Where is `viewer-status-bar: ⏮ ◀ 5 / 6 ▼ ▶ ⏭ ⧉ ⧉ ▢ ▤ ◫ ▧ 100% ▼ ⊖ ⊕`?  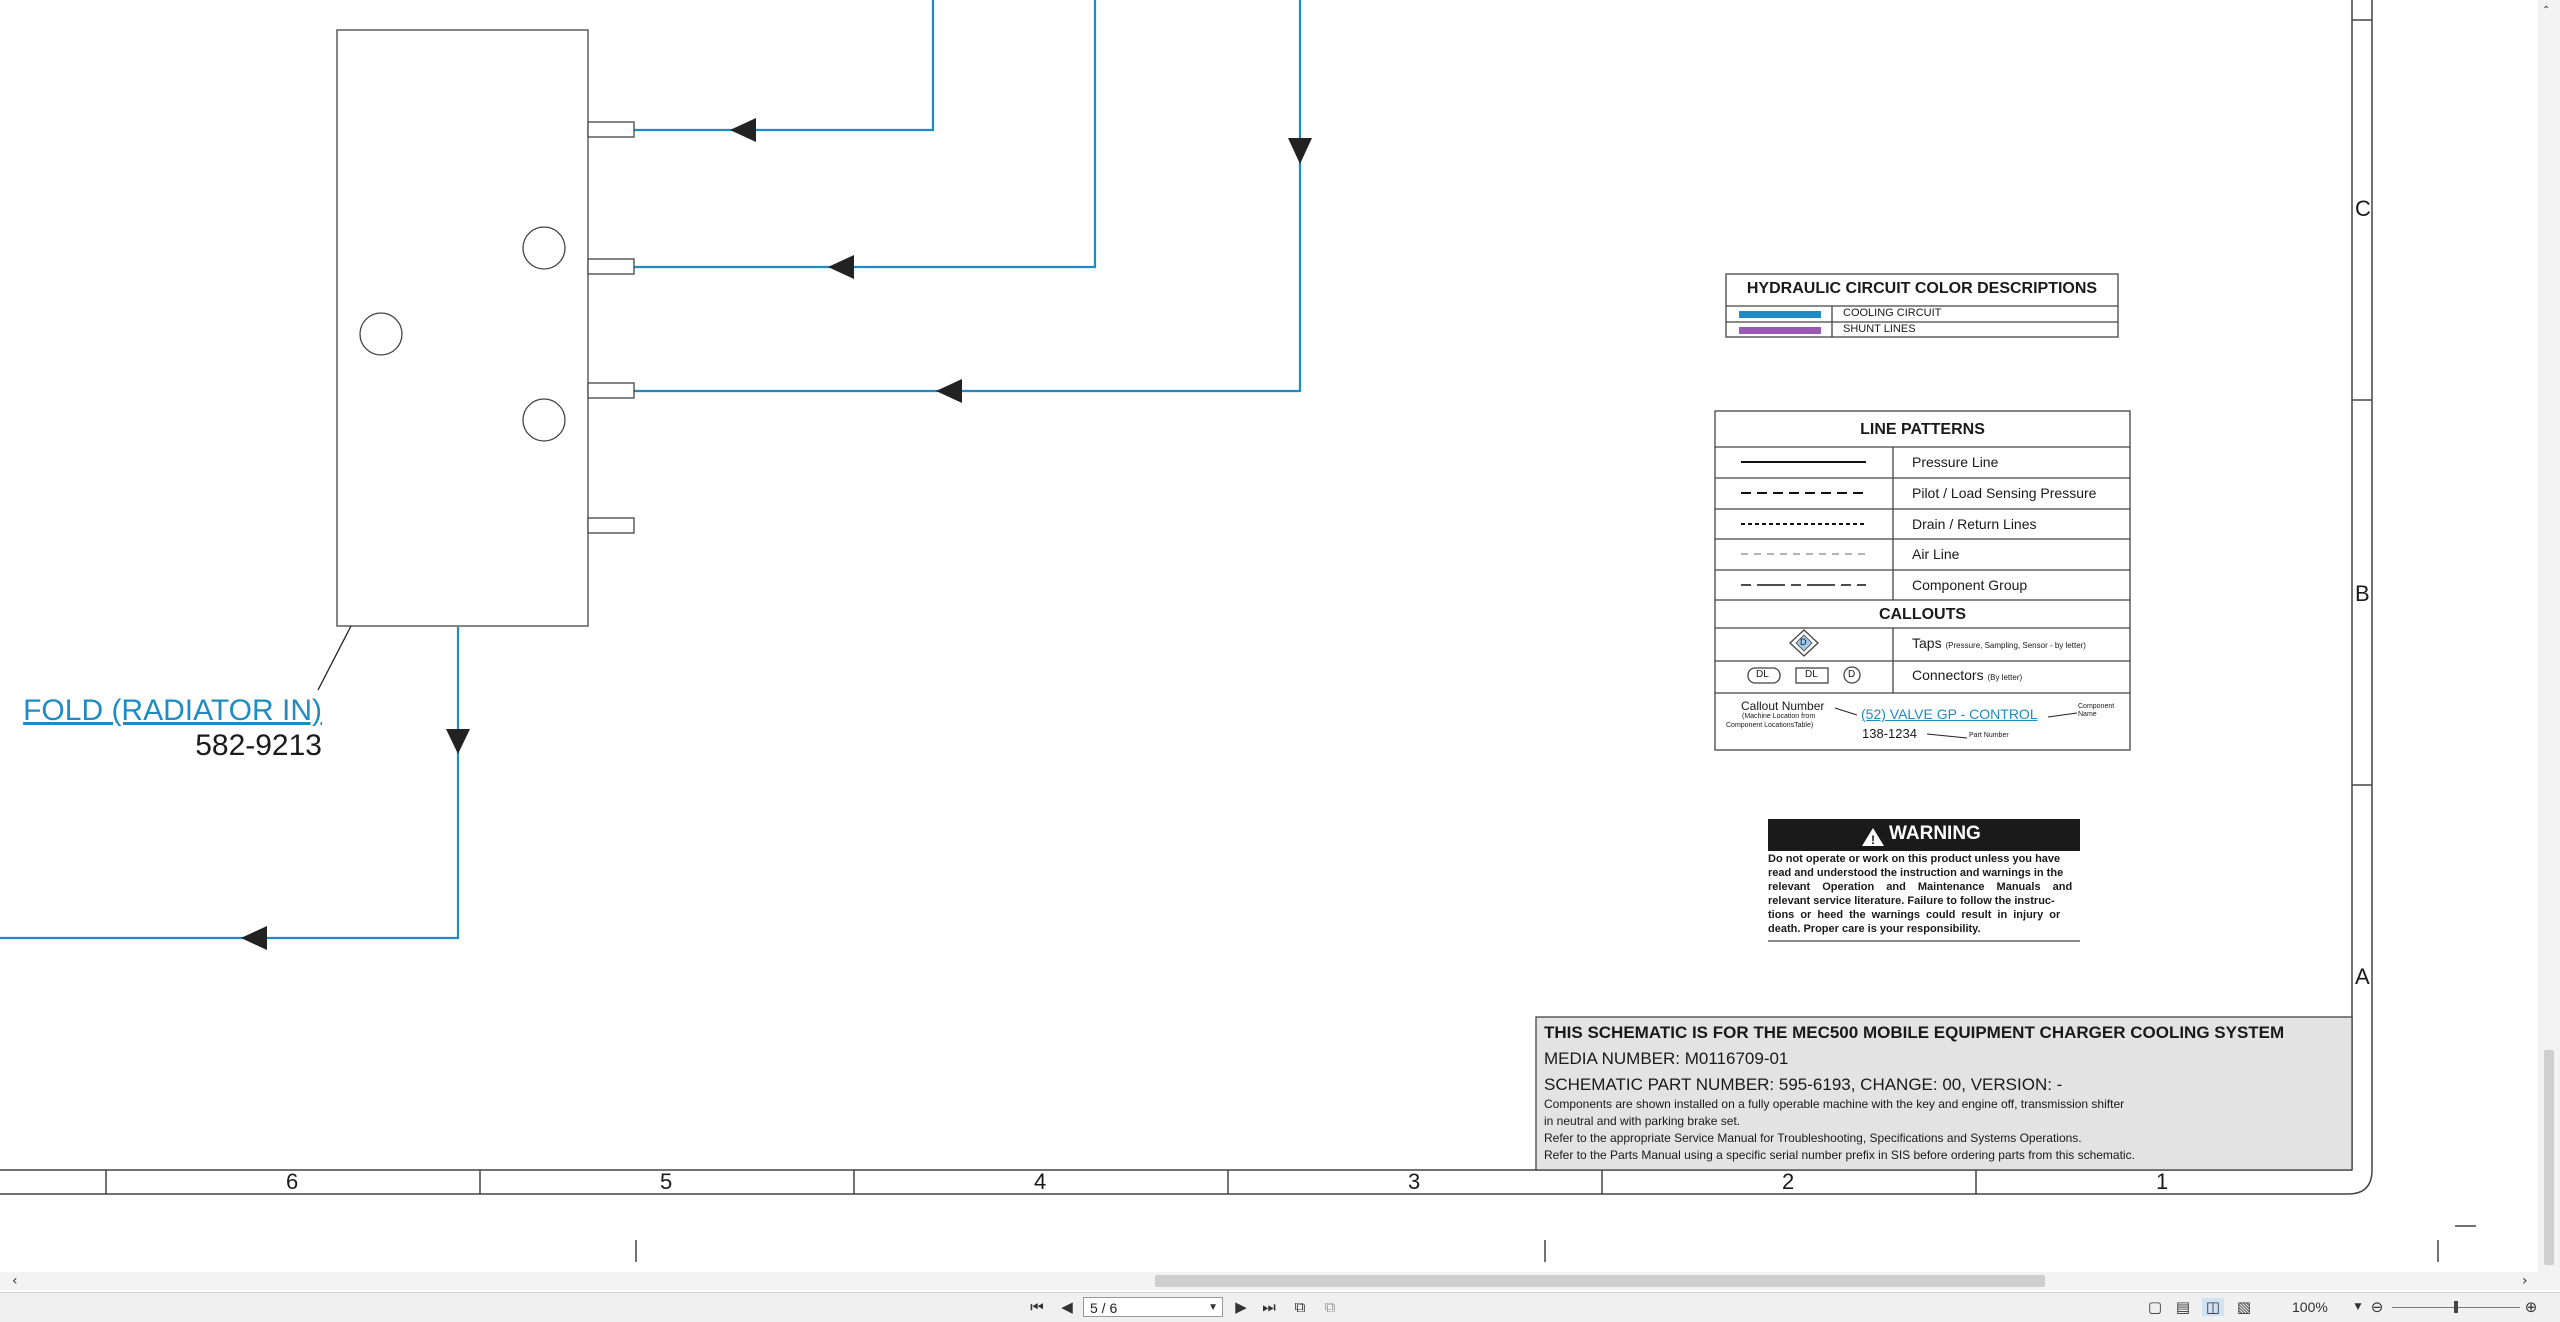
viewer-status-bar: ⏮ ◀ 5 / 6 ▼ ▶ ⏭ ⧉ ⧉ ▢ ▤ ◫ ▧ 100% ▼ ⊖ ⊕ is located at coordinates (1280, 1307).